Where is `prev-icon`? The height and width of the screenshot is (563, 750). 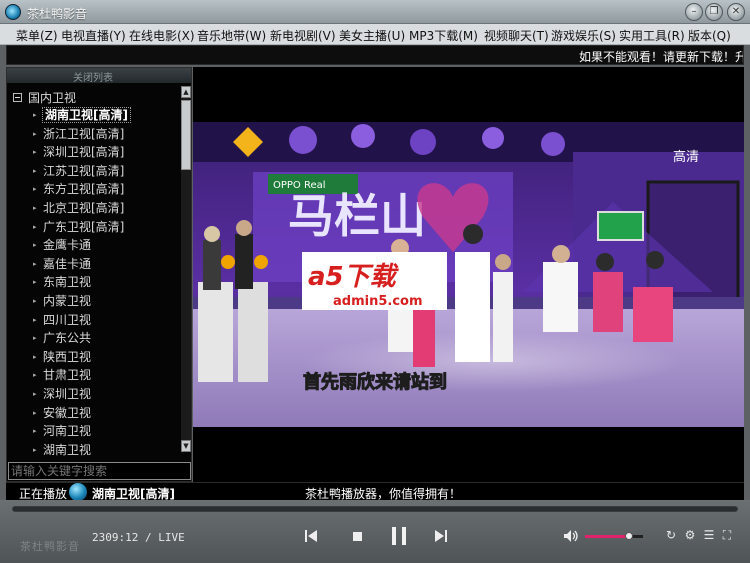 prev-icon is located at coordinates (311, 536).